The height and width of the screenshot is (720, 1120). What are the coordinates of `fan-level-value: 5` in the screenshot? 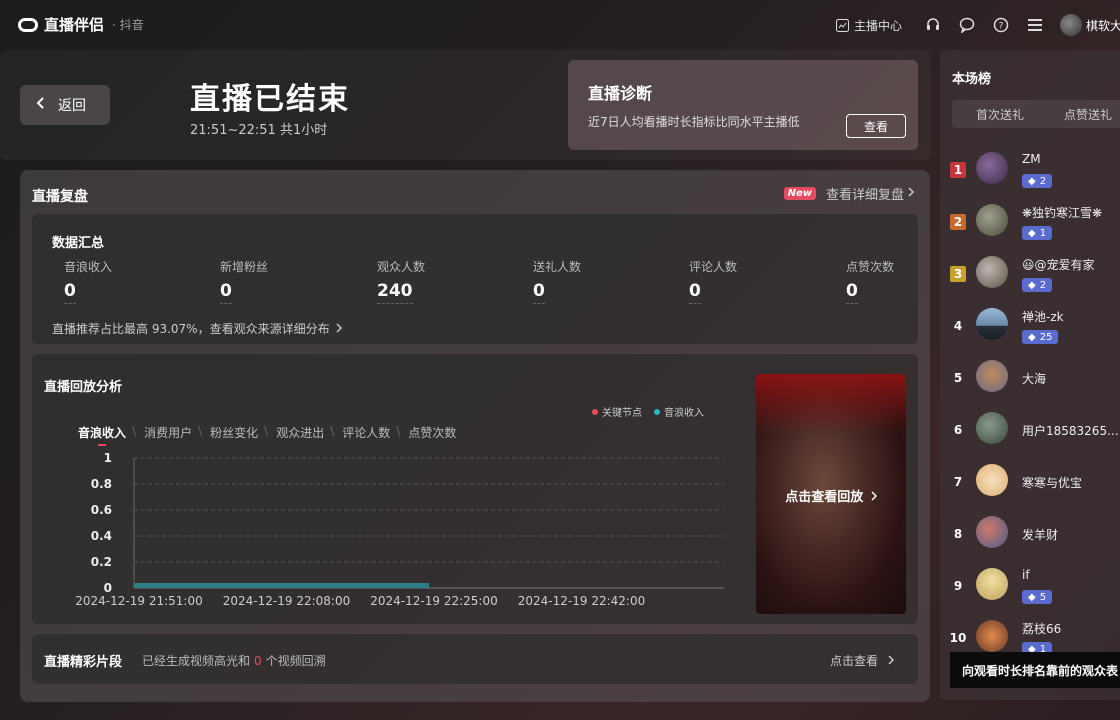 It's located at (1043, 597).